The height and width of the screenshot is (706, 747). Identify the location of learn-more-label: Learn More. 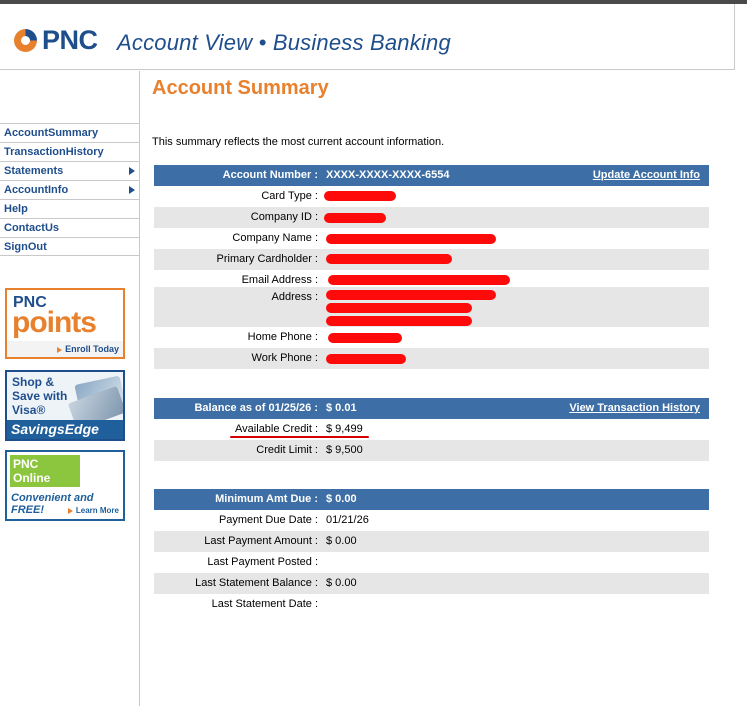
(97, 510).